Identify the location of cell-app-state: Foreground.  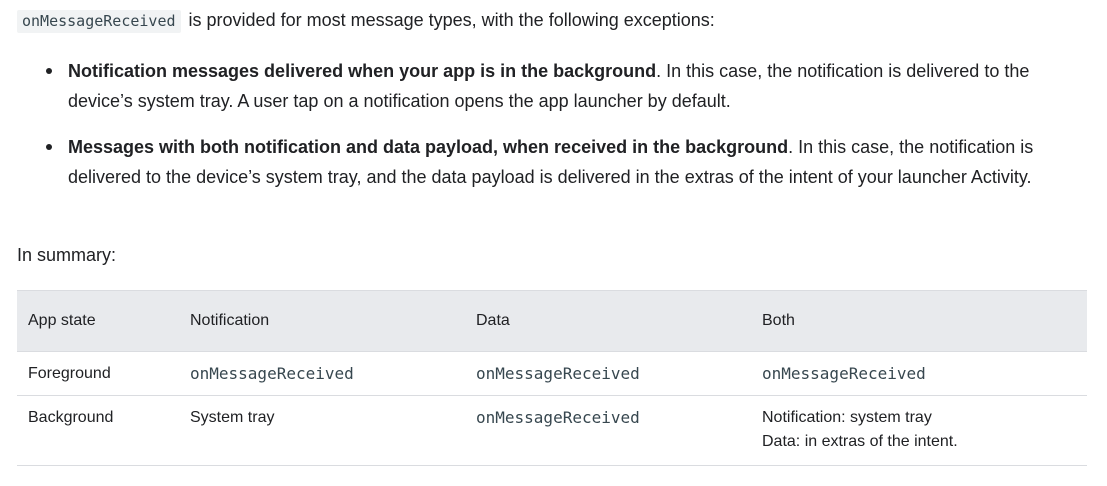
(98, 373).